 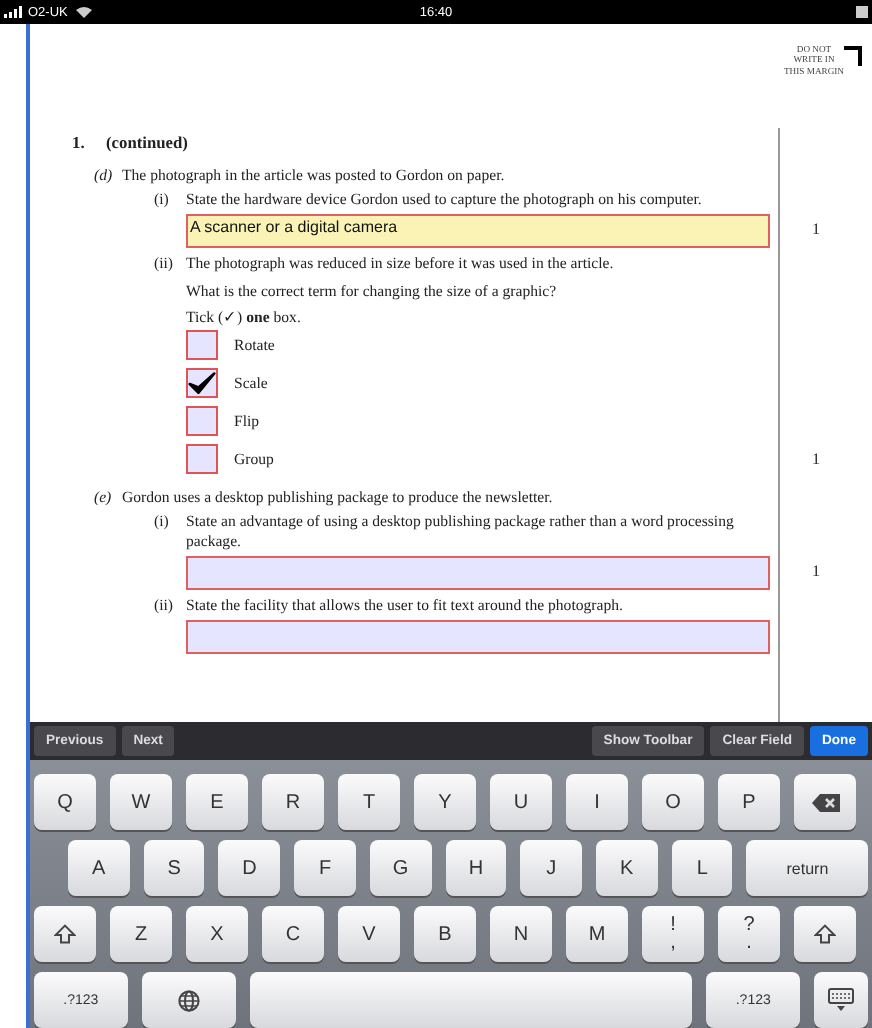 I want to click on question-heading: (continued), so click(x=147, y=142).